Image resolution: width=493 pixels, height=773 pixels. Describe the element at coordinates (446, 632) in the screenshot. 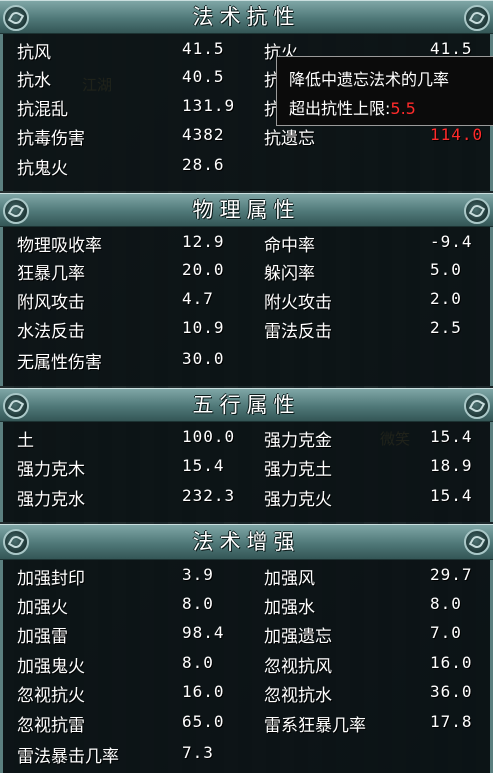

I see `stat-value: 7.0` at that location.